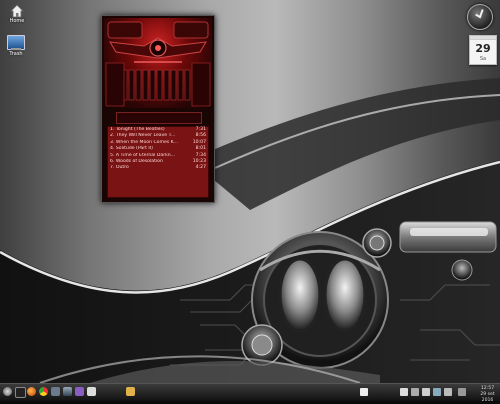 This screenshot has width=500, height=404. I want to click on calendar-widget: 29 Sa, so click(483, 50).